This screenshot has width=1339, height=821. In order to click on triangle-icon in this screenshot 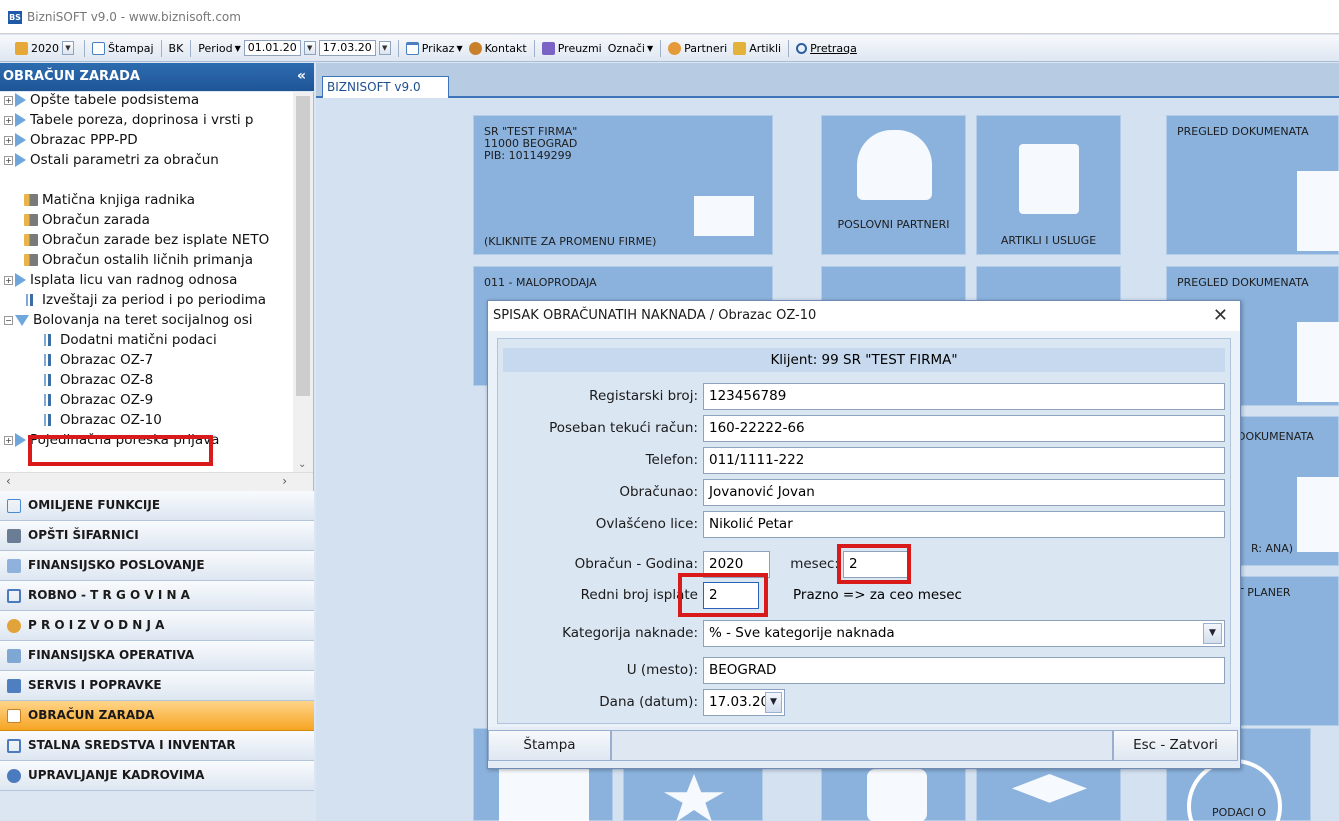, I will do `click(20, 440)`.